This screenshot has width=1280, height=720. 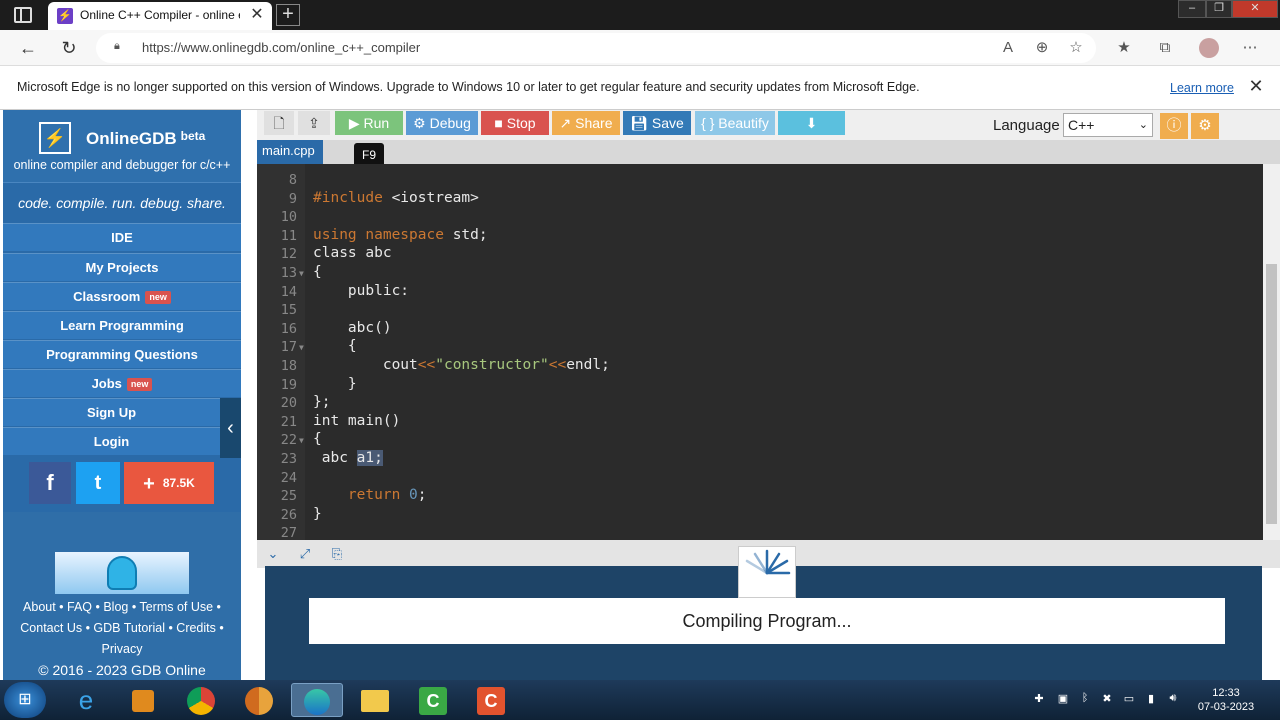 What do you see at coordinates (1085, 699) in the screenshot?
I see `bluetooth-icon: ᛒ` at bounding box center [1085, 699].